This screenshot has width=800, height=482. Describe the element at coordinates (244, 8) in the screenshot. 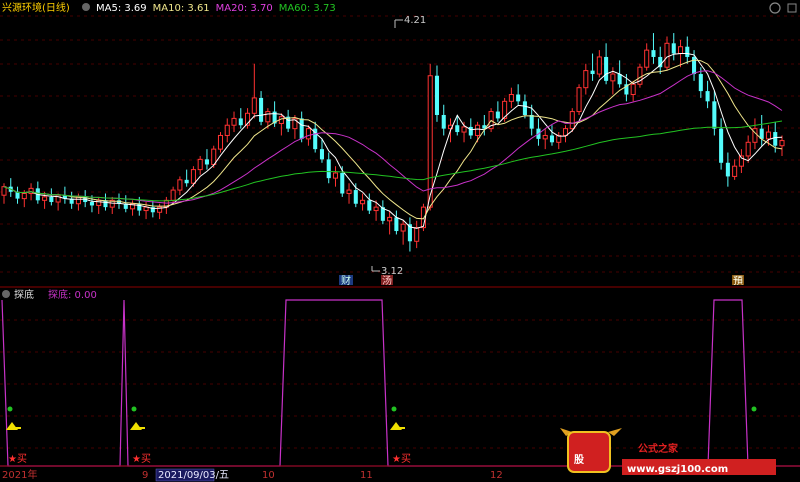

I see `ma-legend-item-2: MA20: 3.70` at that location.